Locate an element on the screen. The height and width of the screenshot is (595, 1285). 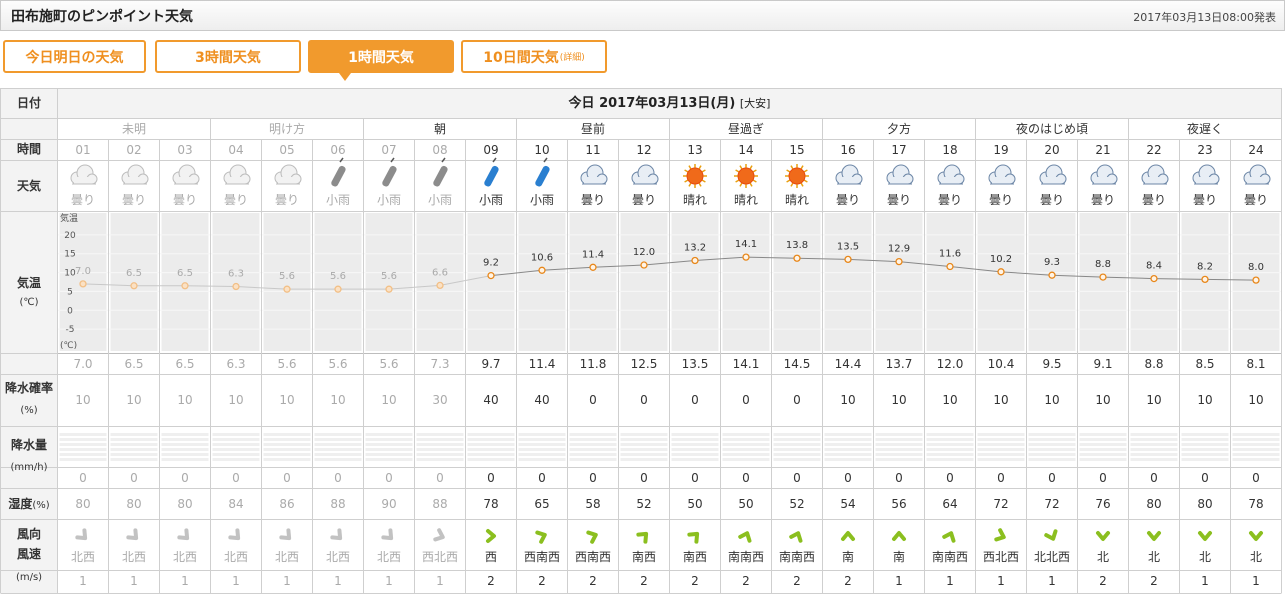
humidity-cell: 56 is located at coordinates (898, 504).